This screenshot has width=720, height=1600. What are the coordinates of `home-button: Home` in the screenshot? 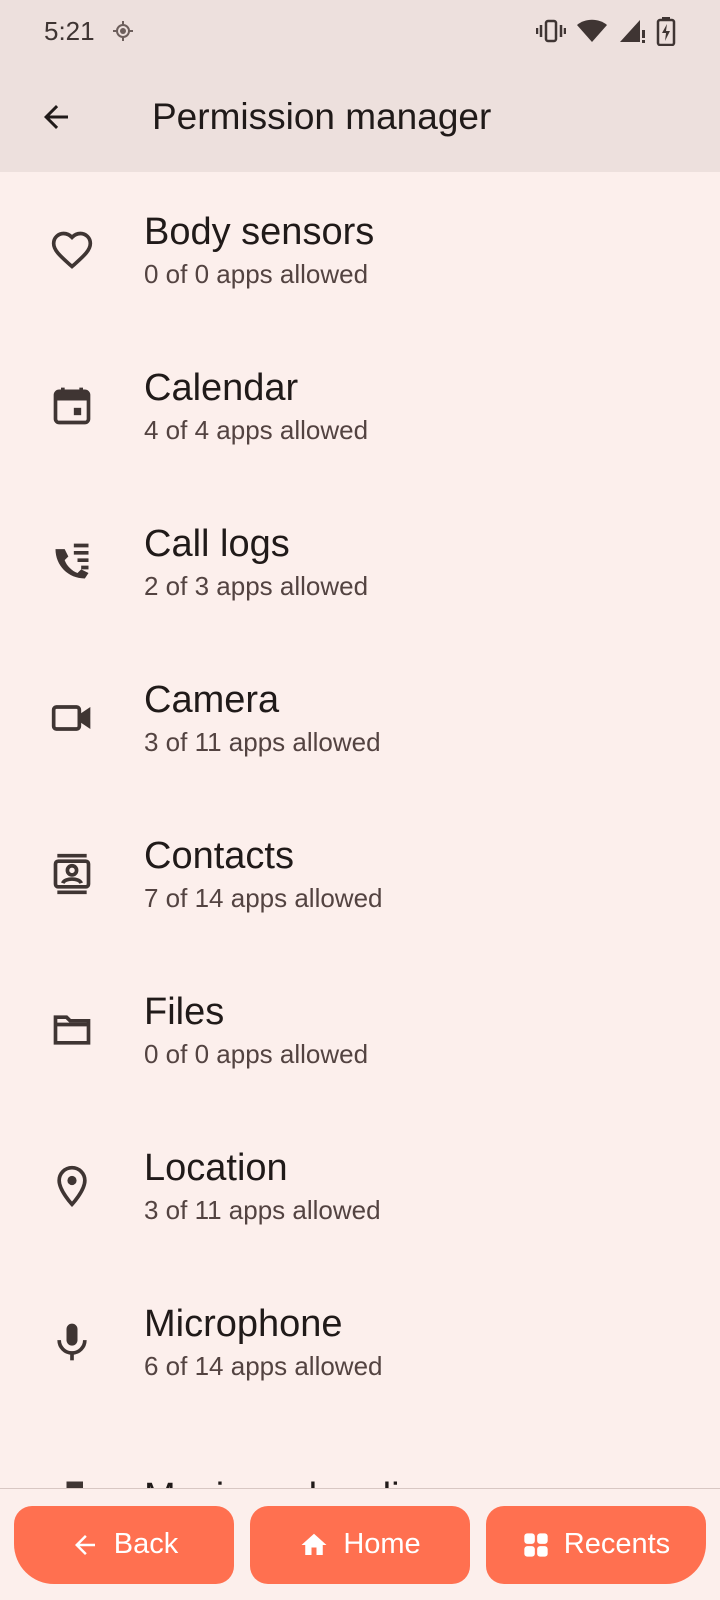 It's located at (360, 1544).